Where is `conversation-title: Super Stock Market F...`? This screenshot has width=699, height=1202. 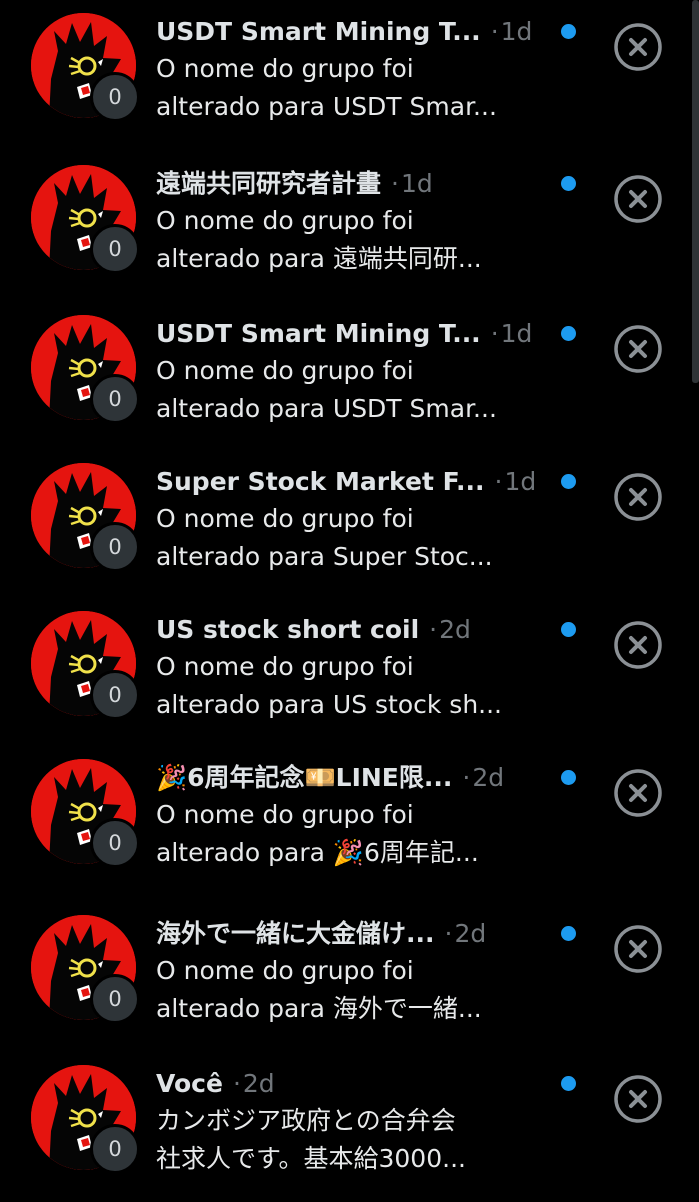
conversation-title: Super Stock Market F... is located at coordinates (320, 481).